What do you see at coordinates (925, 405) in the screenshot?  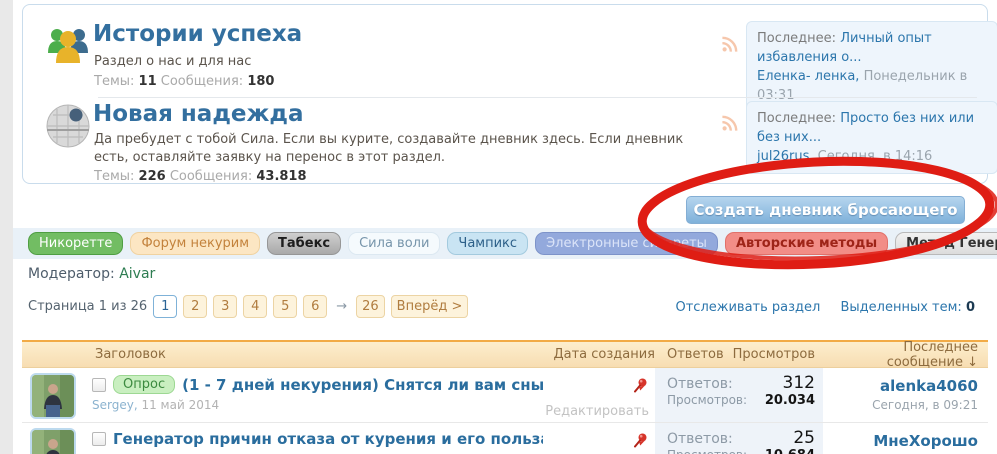 I see `last-post-time: Сегодня, в 09:21` at bounding box center [925, 405].